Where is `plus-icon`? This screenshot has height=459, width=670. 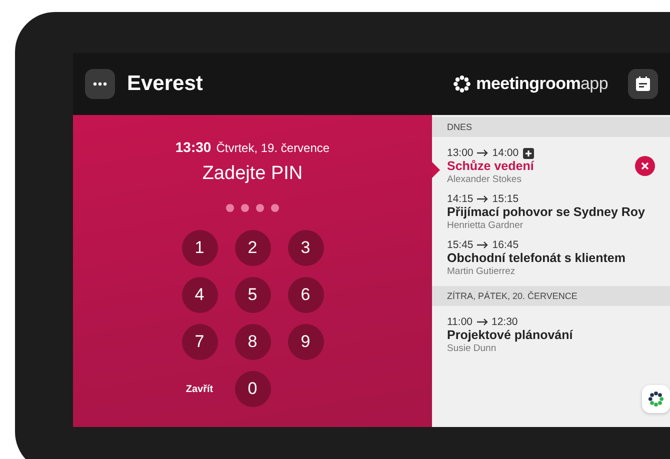
plus-icon is located at coordinates (528, 153).